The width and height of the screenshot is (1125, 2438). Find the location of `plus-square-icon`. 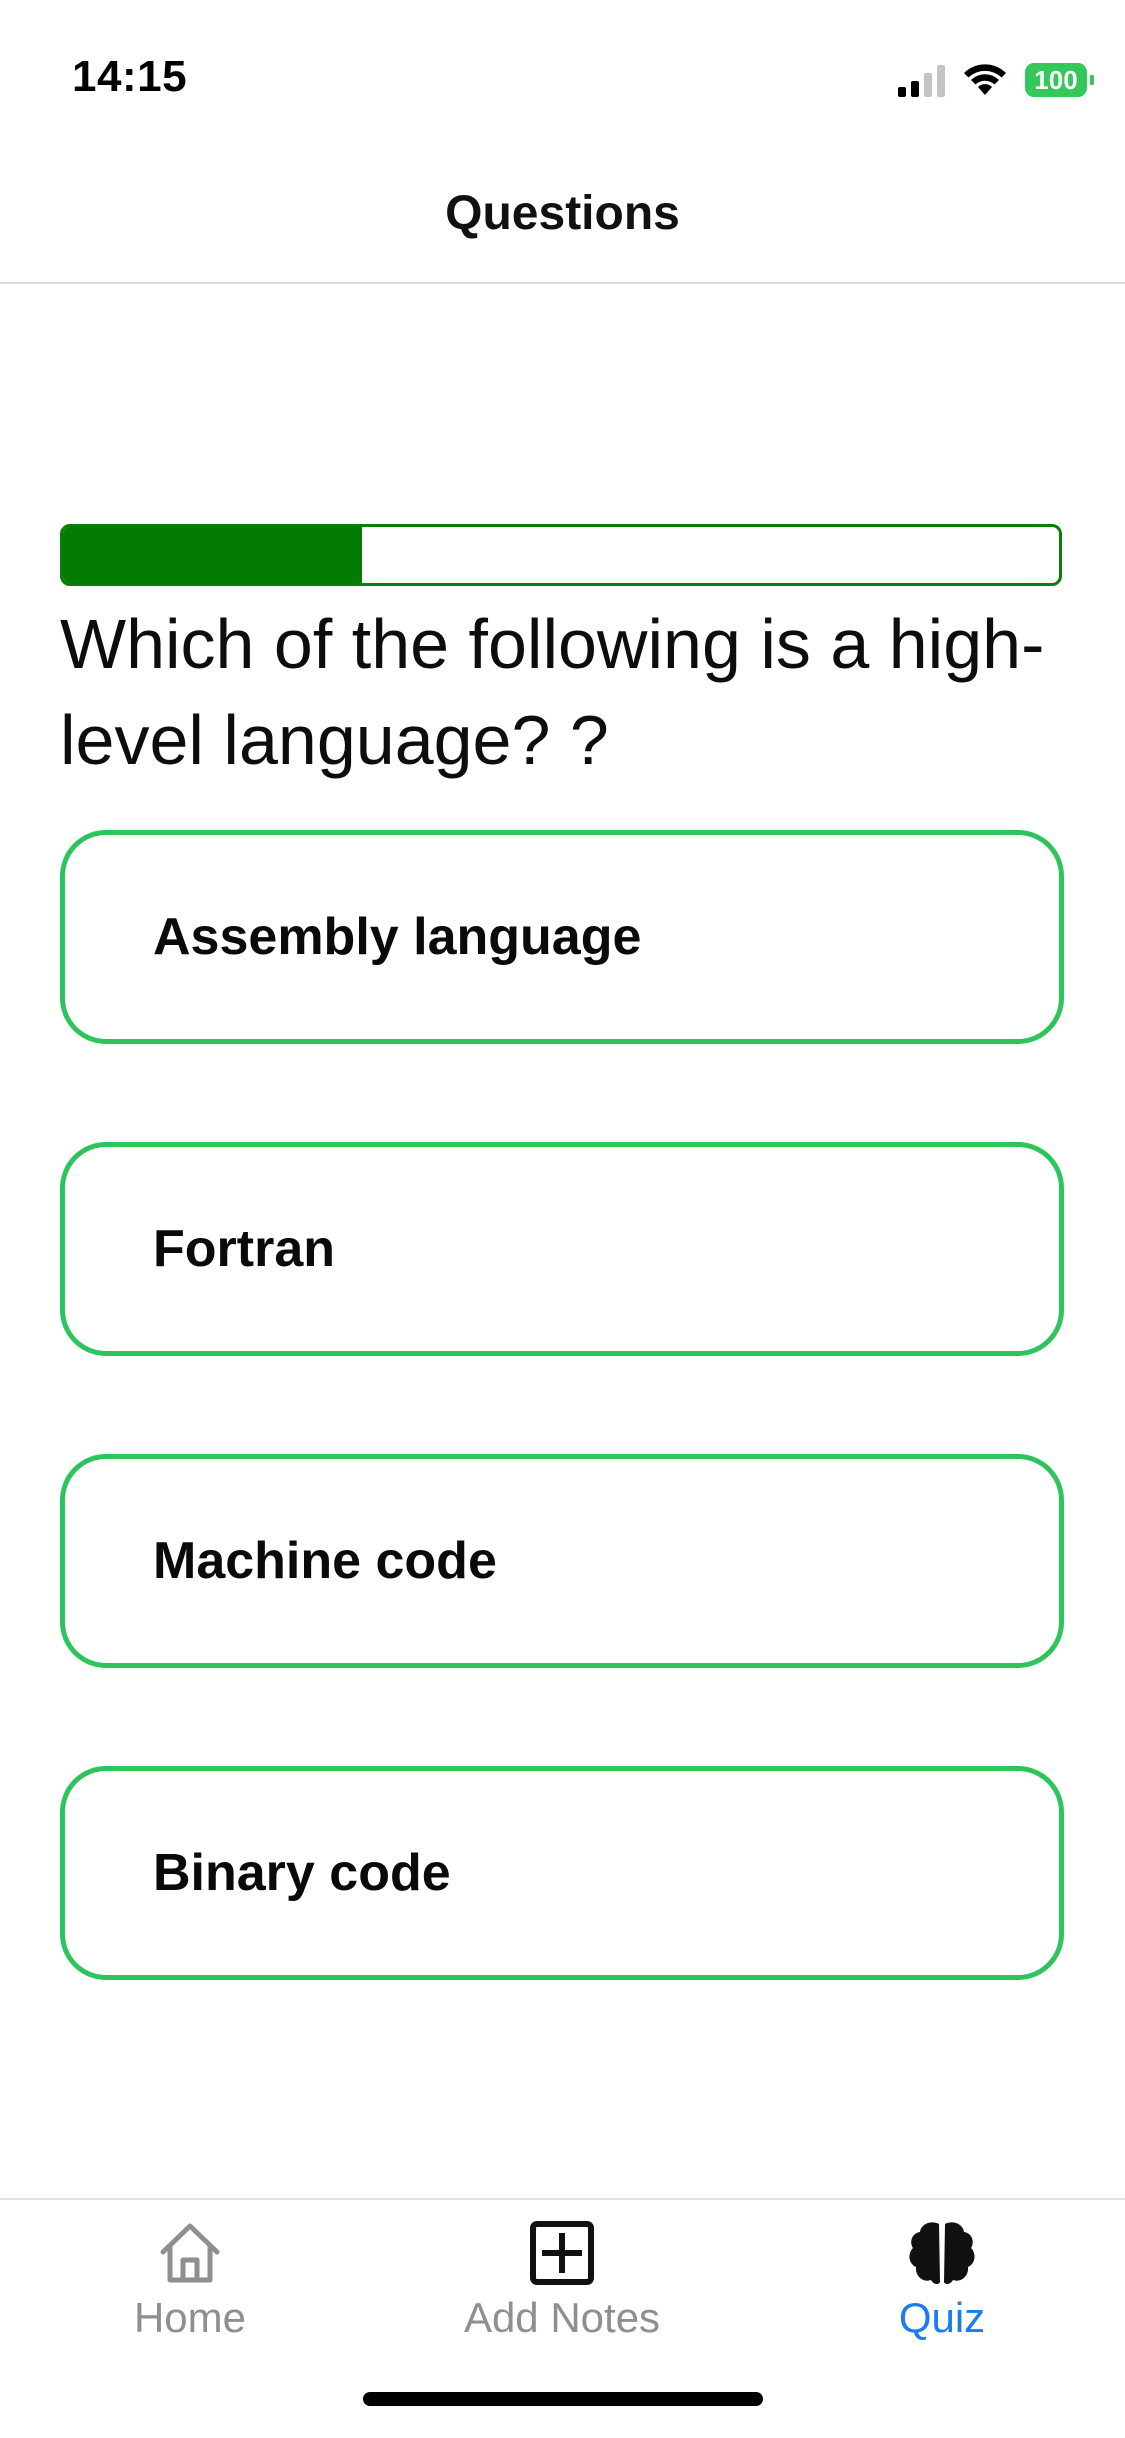

plus-square-icon is located at coordinates (562, 2253).